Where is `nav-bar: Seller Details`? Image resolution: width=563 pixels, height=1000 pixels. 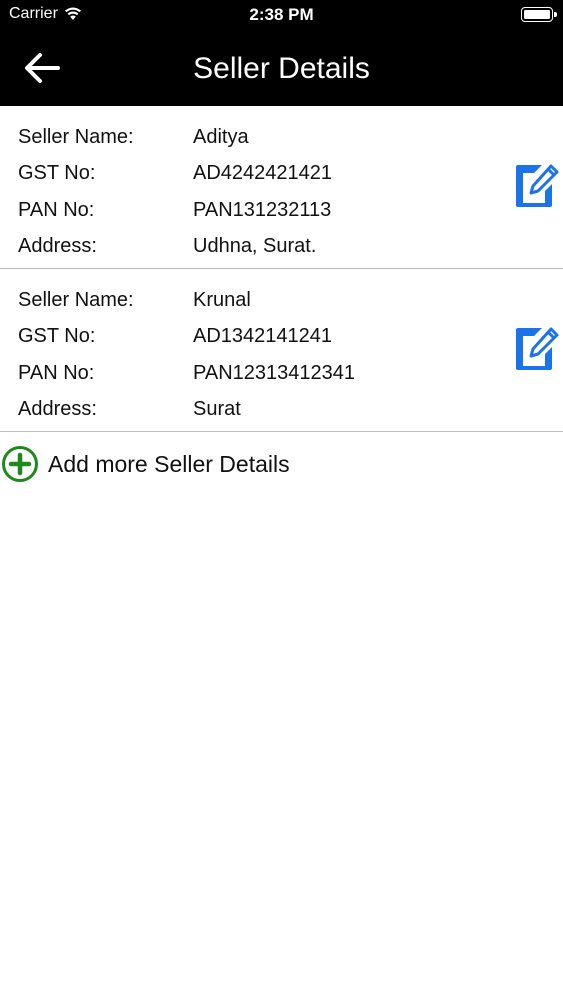
nav-bar: Seller Details is located at coordinates (281, 68).